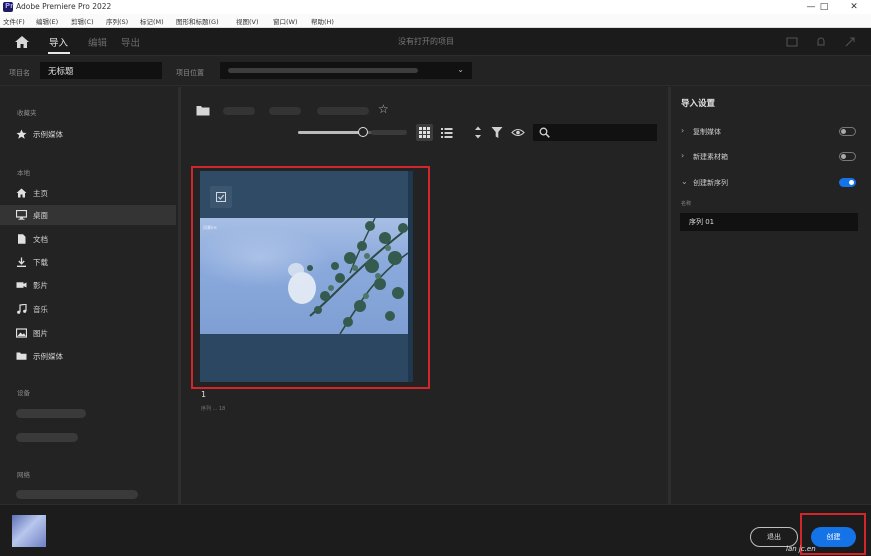 The height and width of the screenshot is (556, 871). I want to click on maximize-button: □, so click(824, 7).